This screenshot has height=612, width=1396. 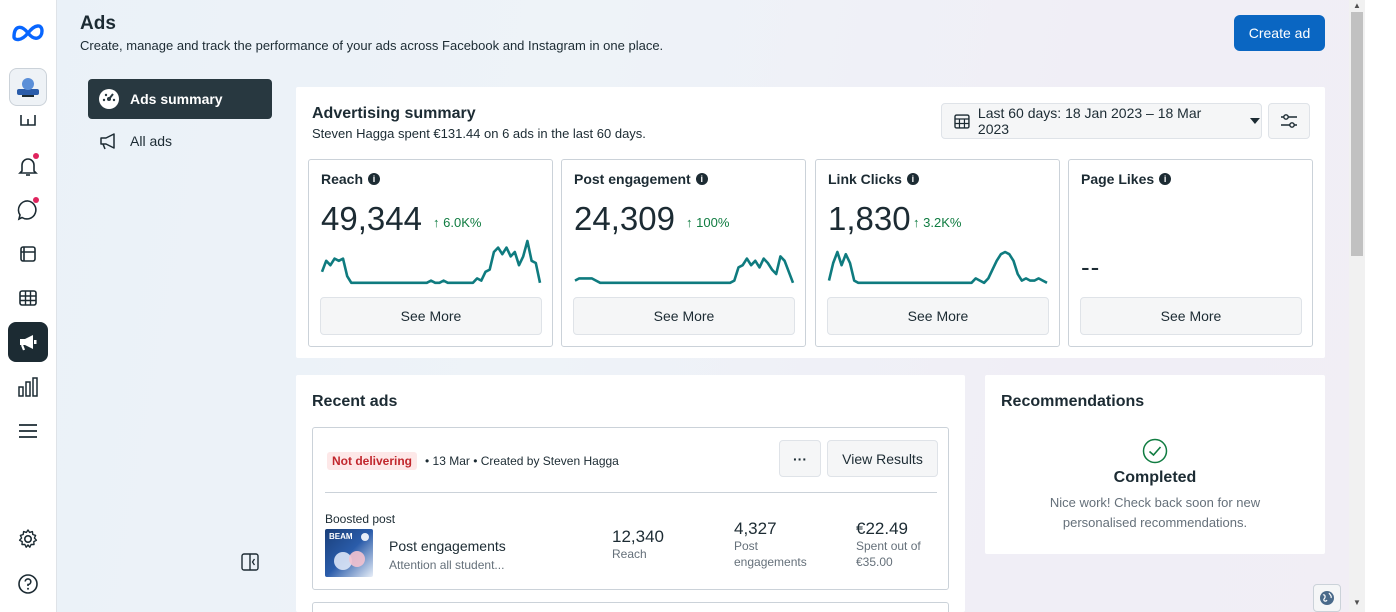 I want to click on metric-title: Post engagement i, so click(x=641, y=179).